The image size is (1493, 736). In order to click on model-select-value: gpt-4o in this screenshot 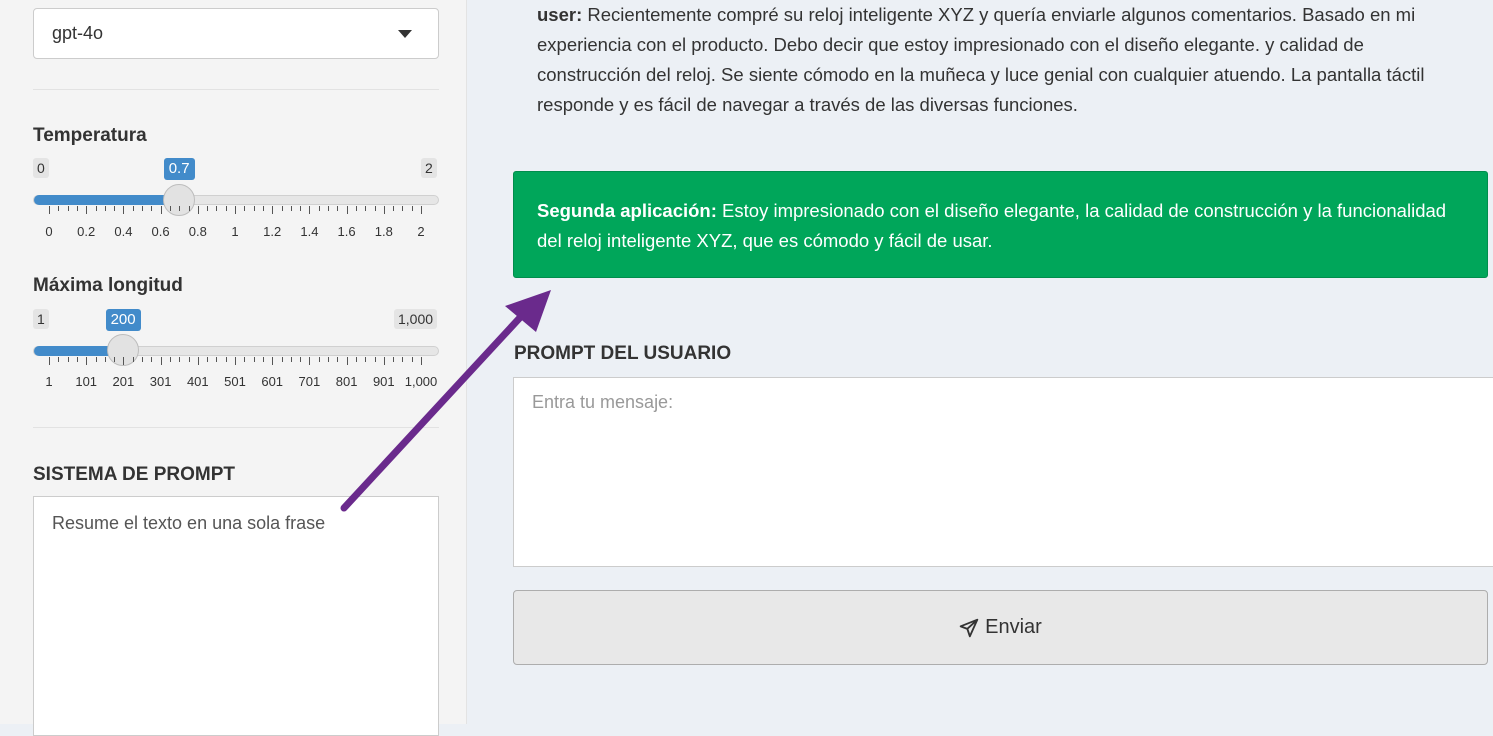, I will do `click(78, 33)`.